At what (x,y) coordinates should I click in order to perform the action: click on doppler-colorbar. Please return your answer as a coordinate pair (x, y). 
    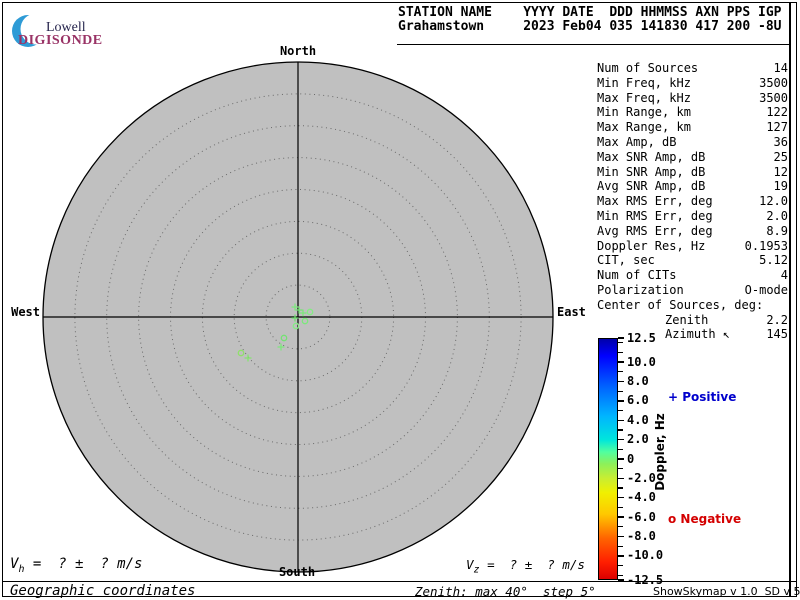
    Looking at the image, I should click on (608, 459).